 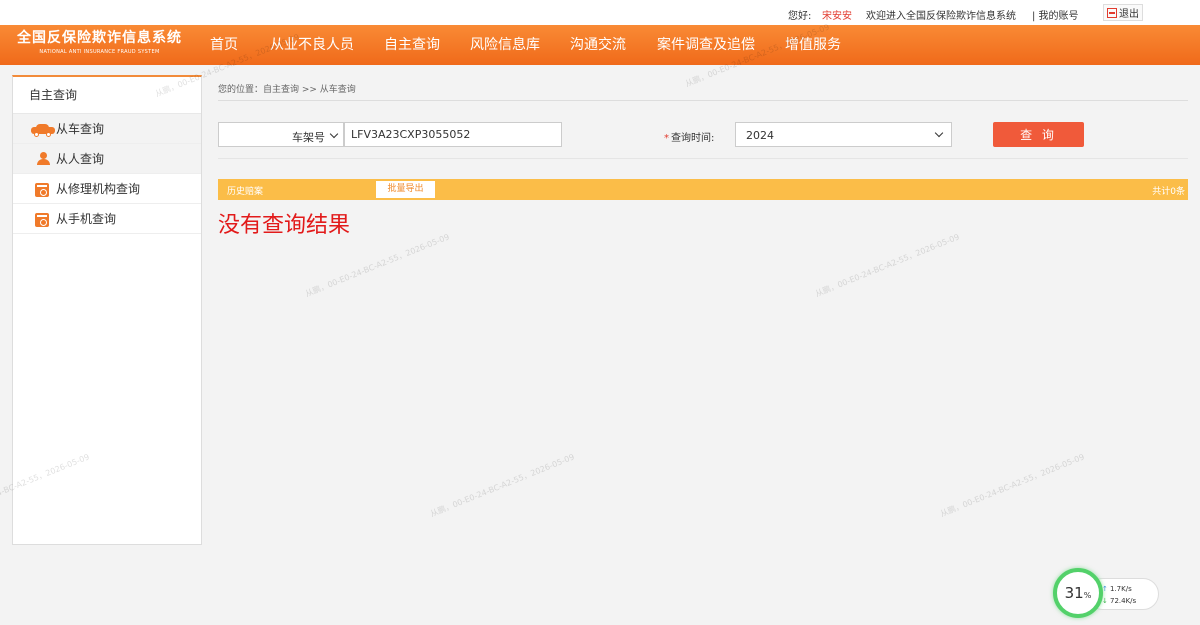 I want to click on upload-speed: 1.7K/s, so click(x=1121, y=589).